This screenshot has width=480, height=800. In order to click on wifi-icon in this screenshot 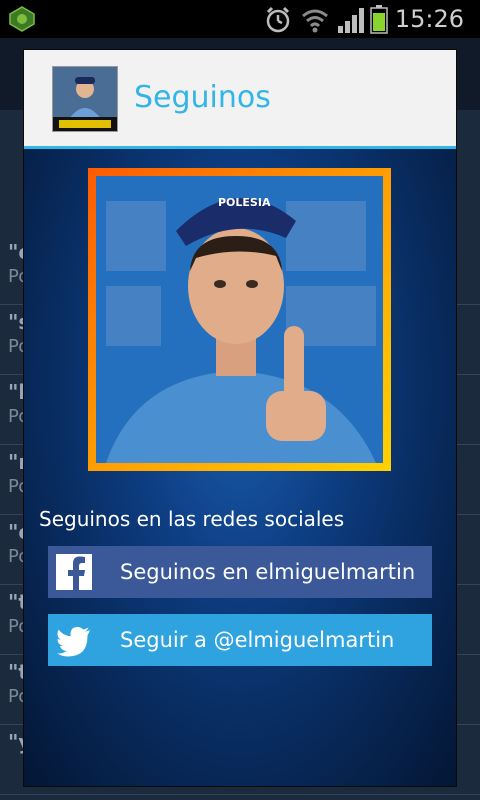, I will do `click(315, 21)`.